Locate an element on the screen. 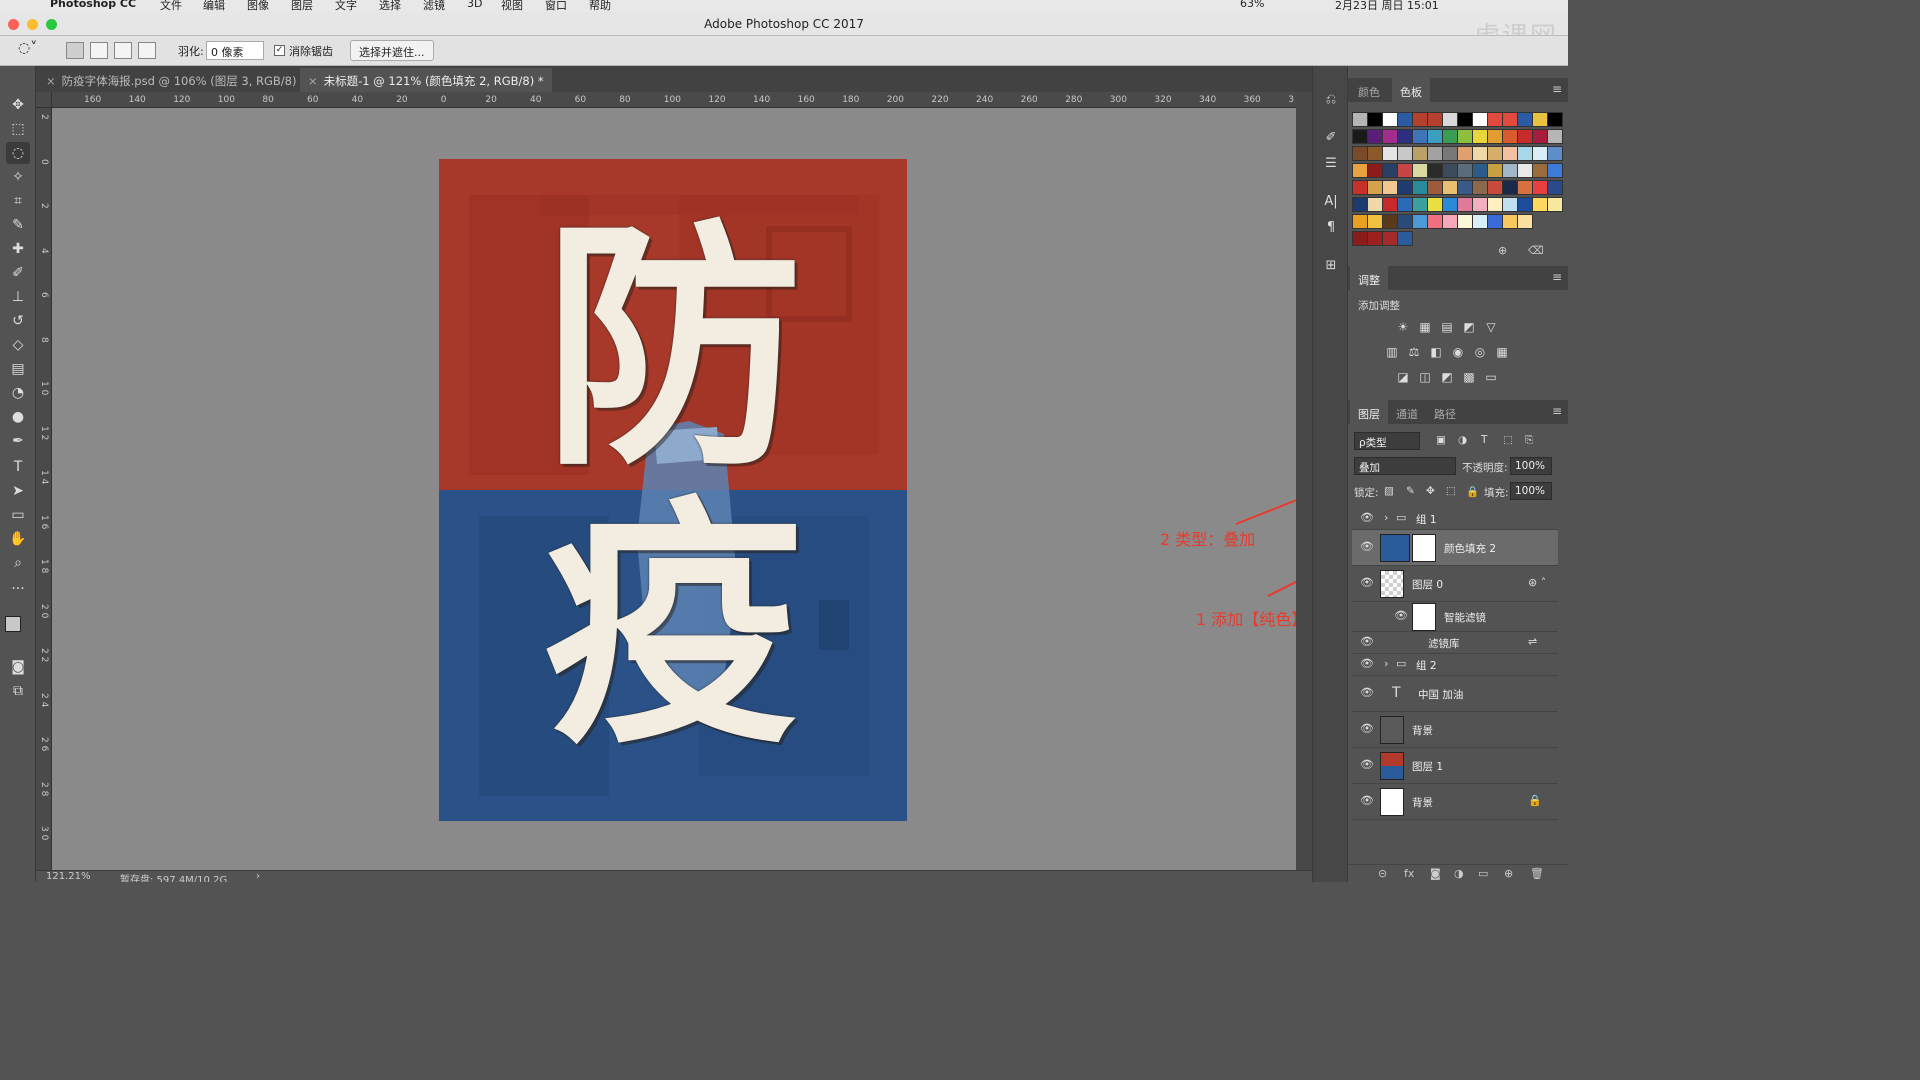 Image resolution: width=1920 pixels, height=1080 pixels. layer-row: 👁 图层 1 is located at coordinates (1455, 766).